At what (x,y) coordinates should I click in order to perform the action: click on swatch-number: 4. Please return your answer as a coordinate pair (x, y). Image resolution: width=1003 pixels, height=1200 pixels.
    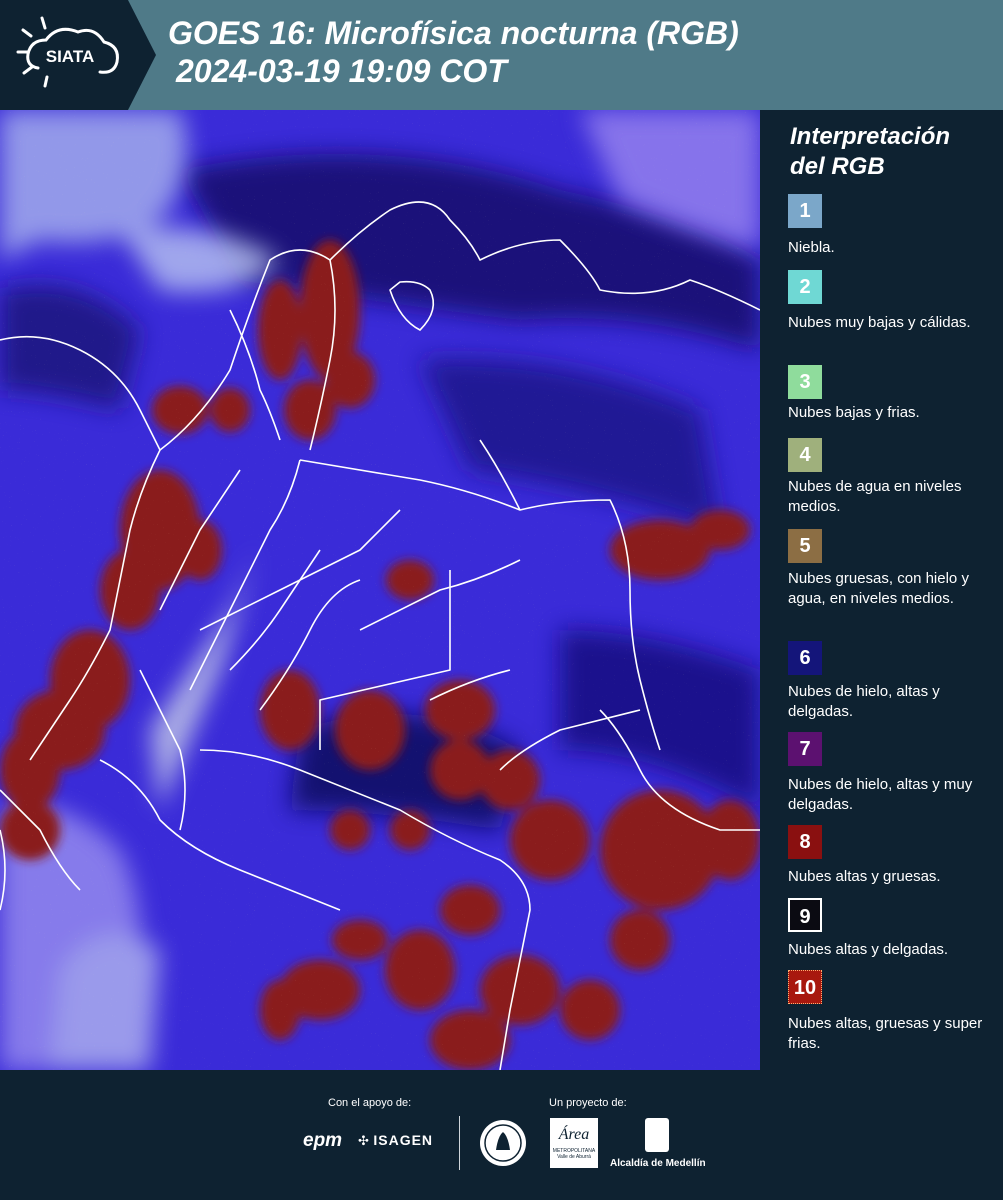
    Looking at the image, I should click on (805, 455).